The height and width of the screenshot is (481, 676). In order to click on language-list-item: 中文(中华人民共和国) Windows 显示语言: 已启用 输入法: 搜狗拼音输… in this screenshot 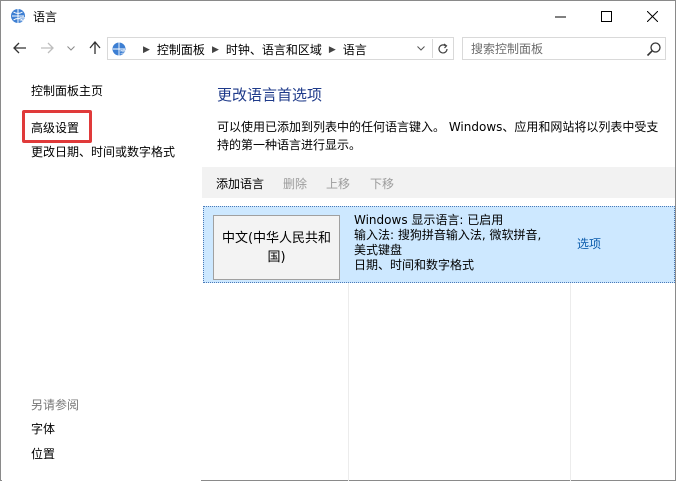, I will do `click(439, 244)`.